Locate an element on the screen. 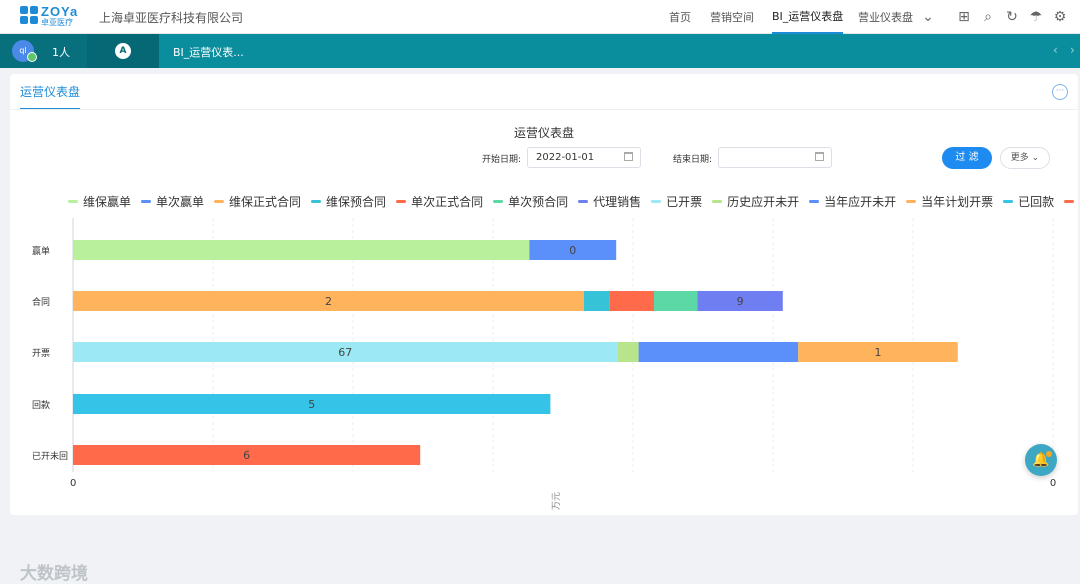 This screenshot has height=584, width=1080. x-axis-unit: 万元 is located at coordinates (557, 501).